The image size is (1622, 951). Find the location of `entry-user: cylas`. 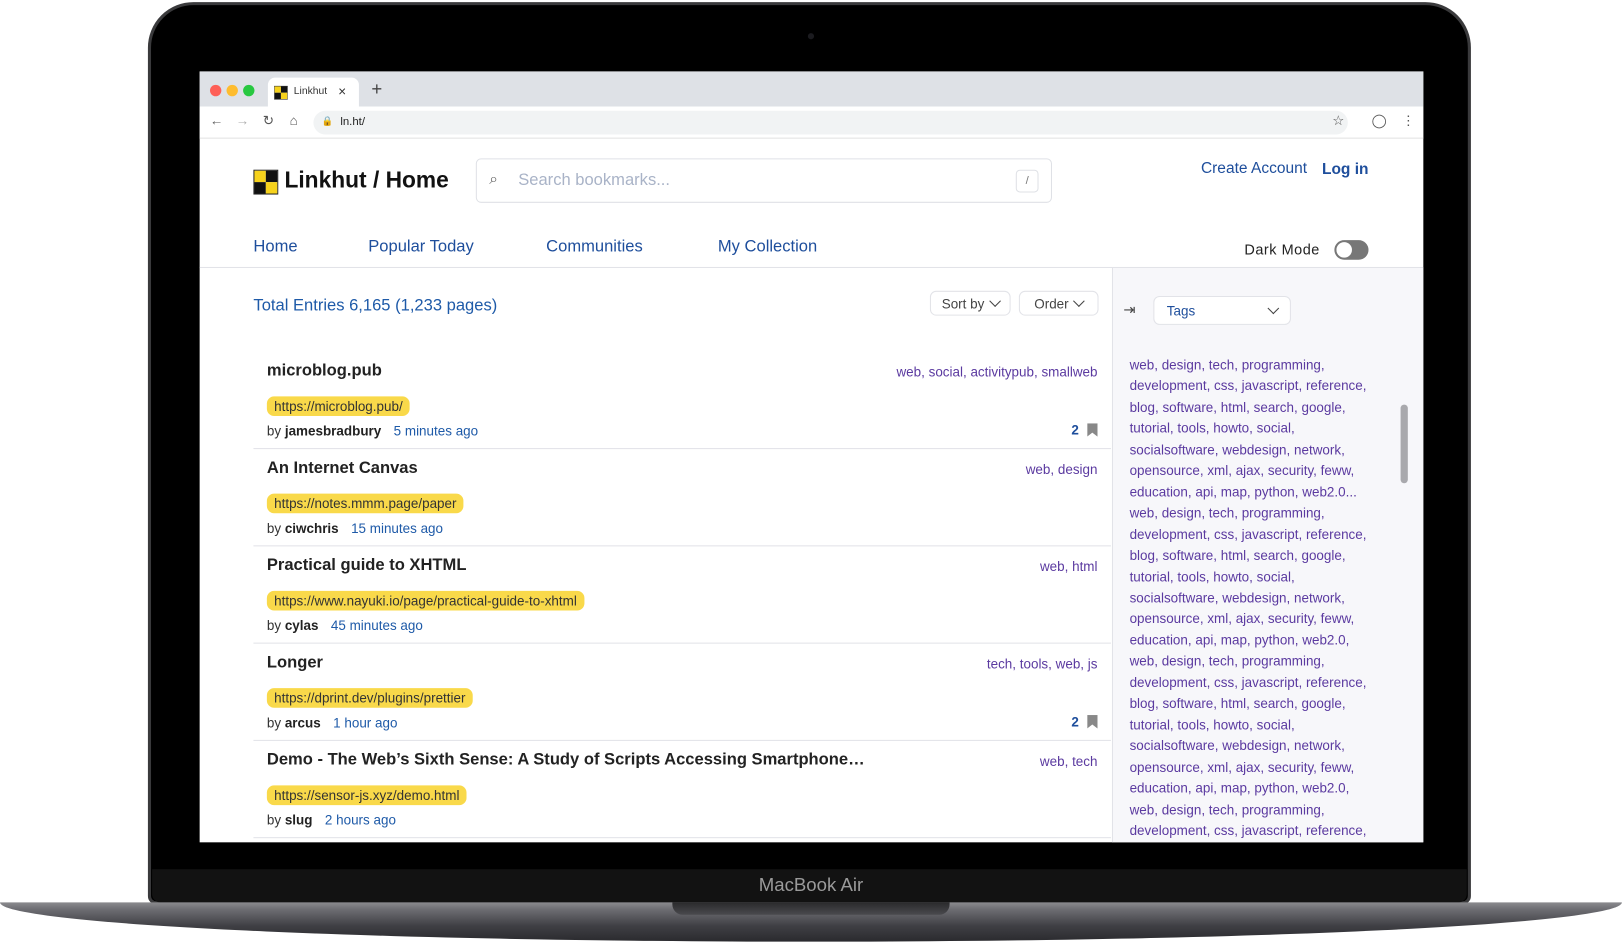

entry-user: cylas is located at coordinates (302, 626).